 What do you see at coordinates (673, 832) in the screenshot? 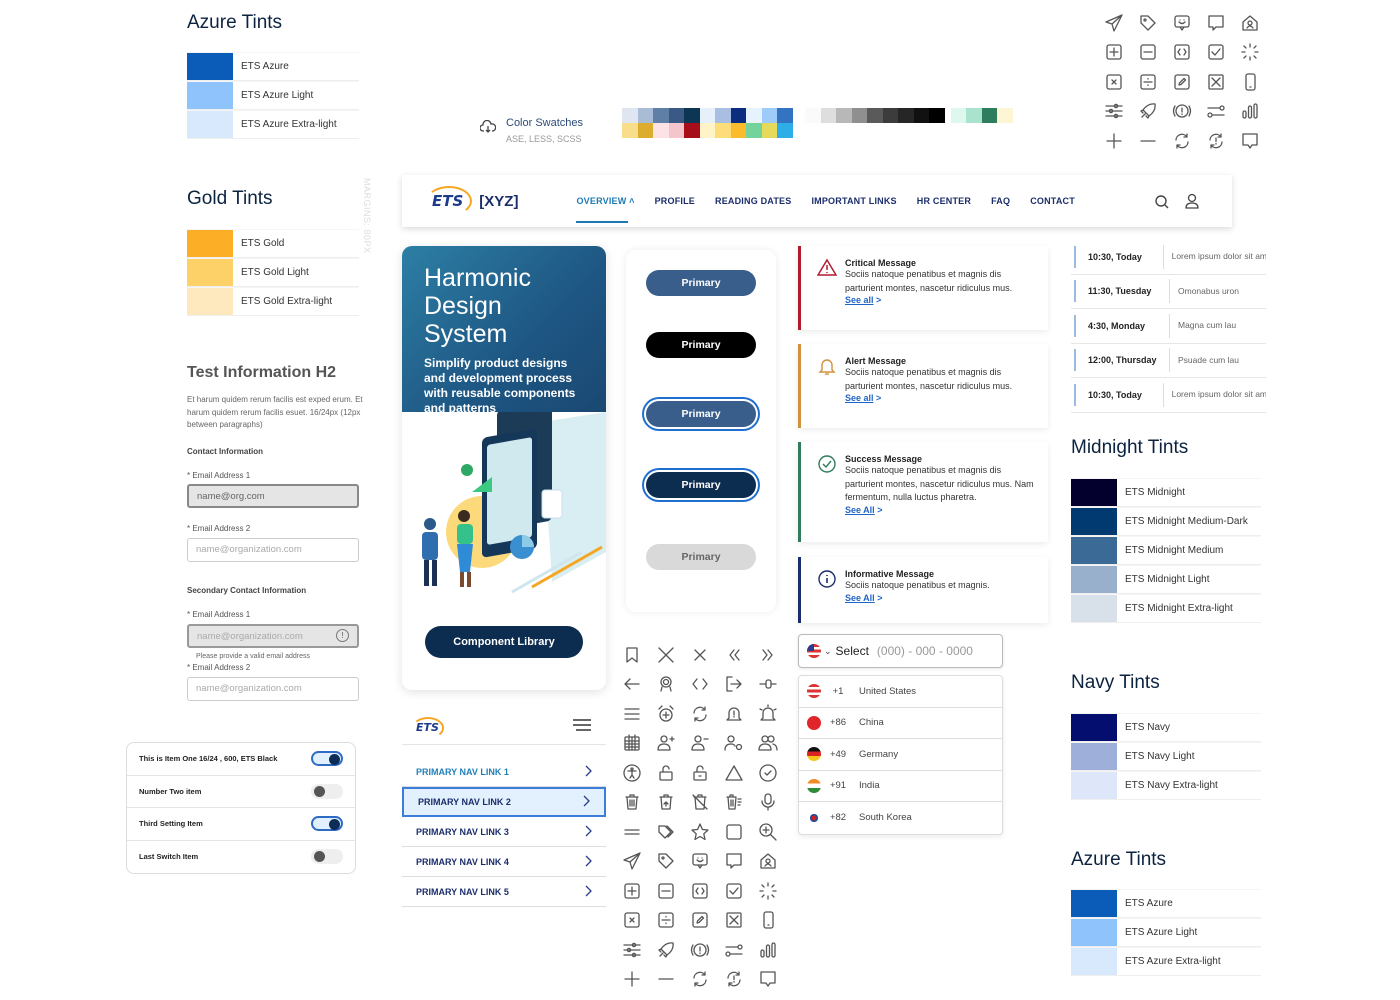
I see `tags-icon` at bounding box center [673, 832].